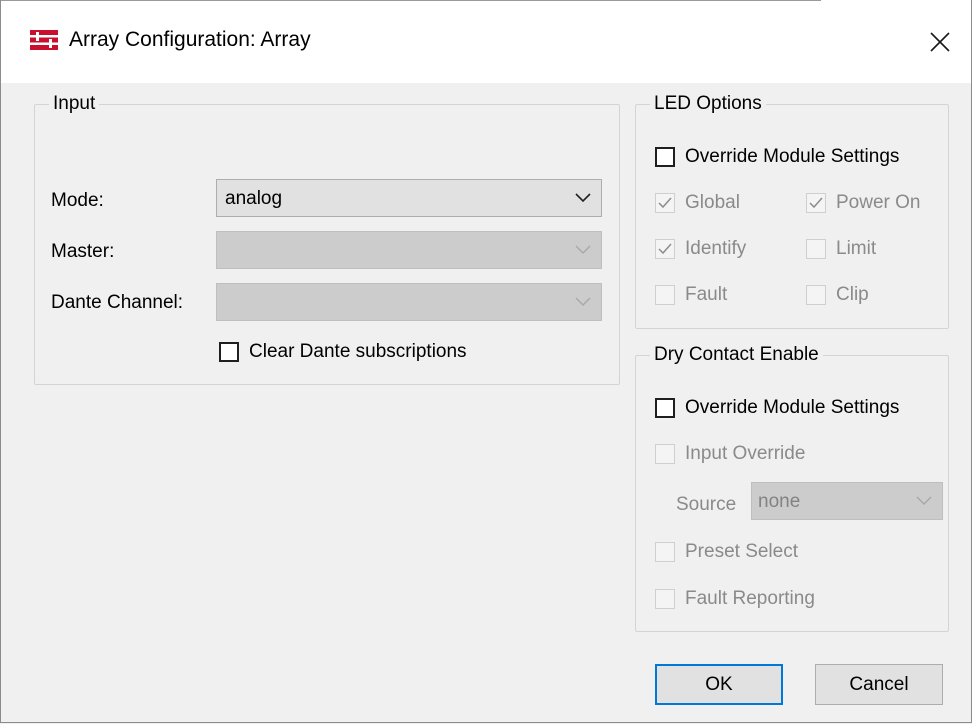 The image size is (972, 724). What do you see at coordinates (716, 248) in the screenshot?
I see `led-identify-label: Identify` at bounding box center [716, 248].